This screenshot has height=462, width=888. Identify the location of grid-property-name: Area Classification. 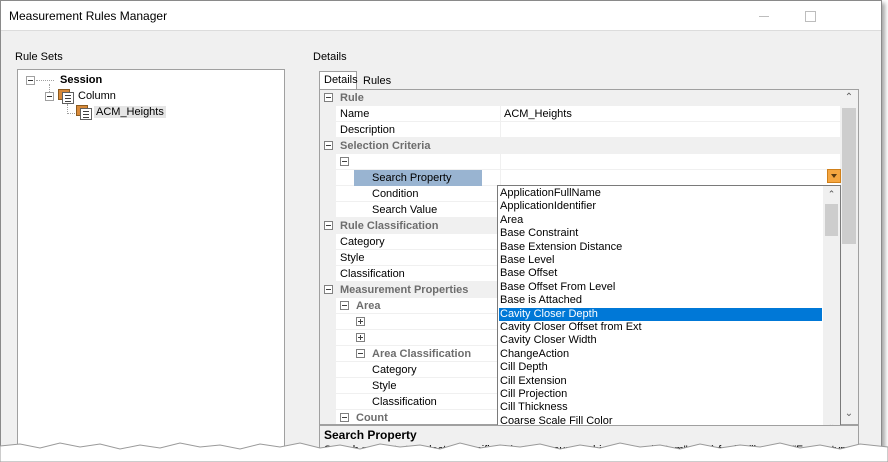
(422, 354).